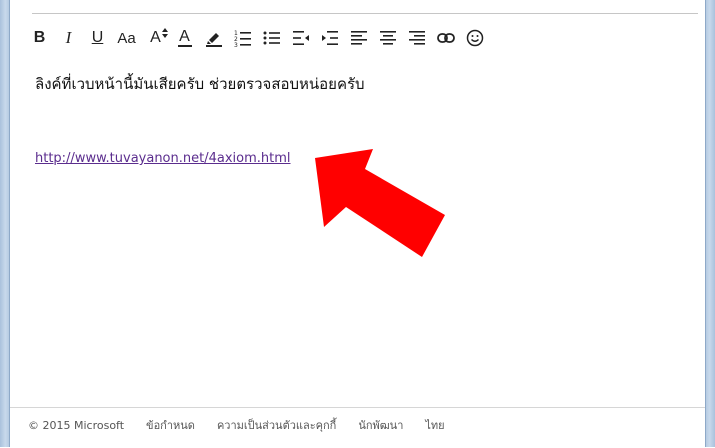 This screenshot has height=448, width=715. I want to click on highlight-button, so click(213, 38).